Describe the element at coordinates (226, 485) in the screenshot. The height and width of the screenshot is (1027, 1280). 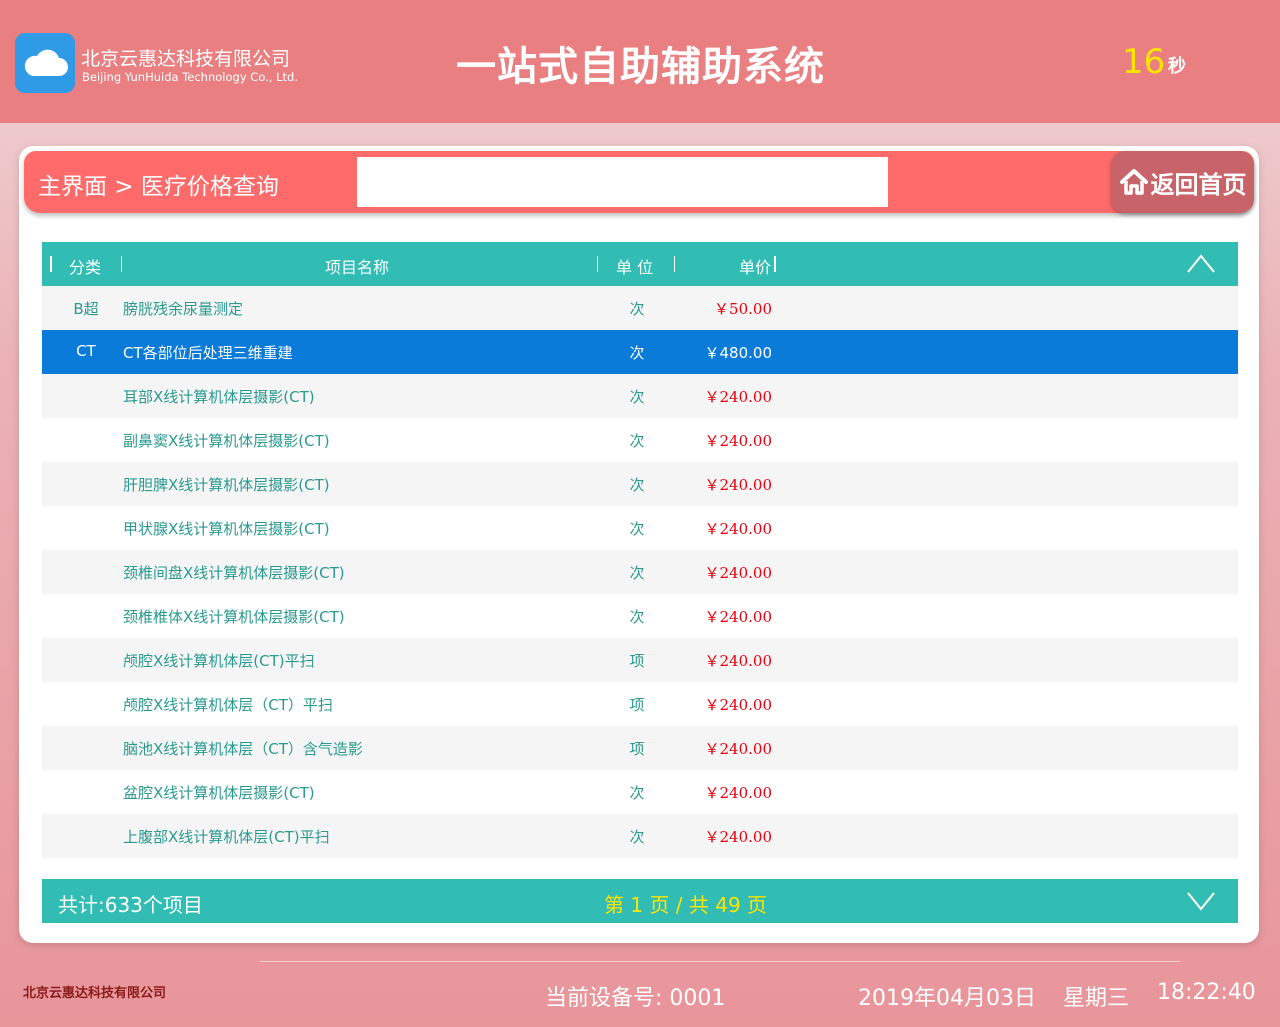
I see `row-name: 肝胆脾X线计算机体层摄影(CT)` at that location.